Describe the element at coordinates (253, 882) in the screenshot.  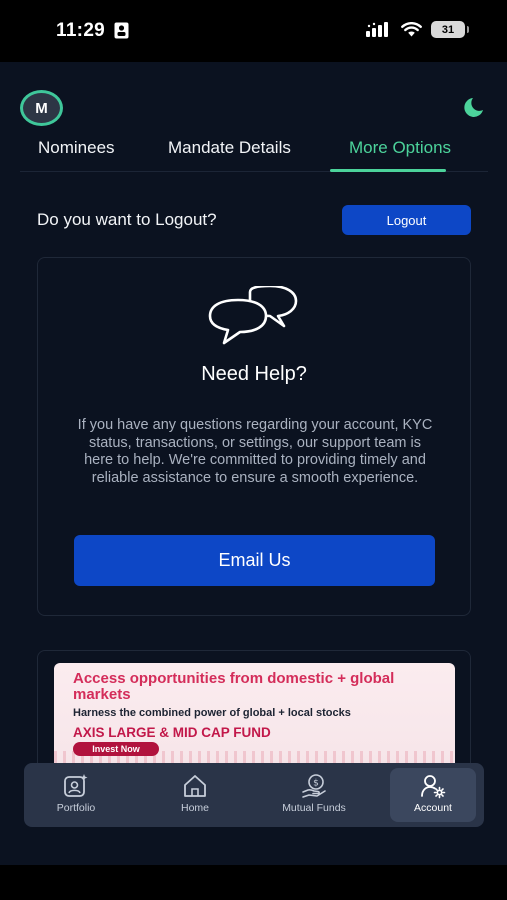
I see `home-indicator-area` at that location.